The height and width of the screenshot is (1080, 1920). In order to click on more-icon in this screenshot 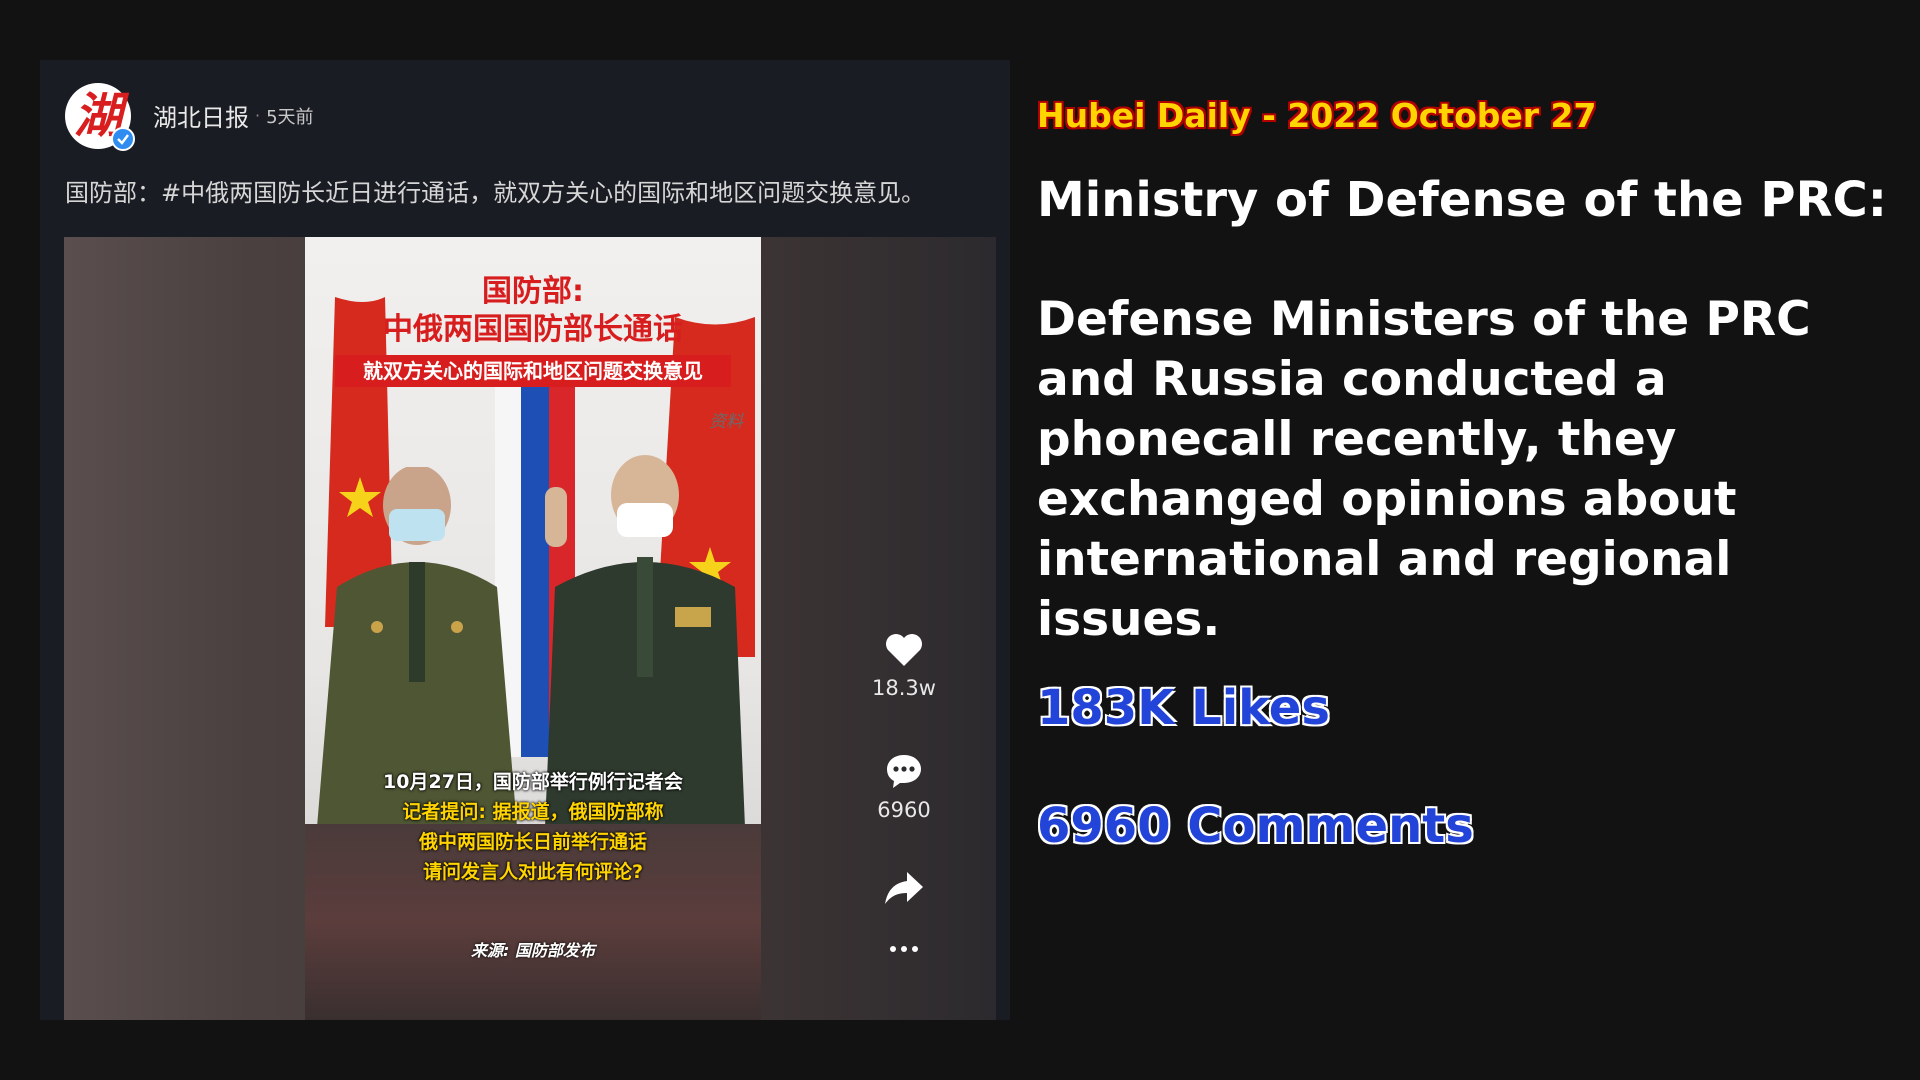, I will do `click(904, 949)`.